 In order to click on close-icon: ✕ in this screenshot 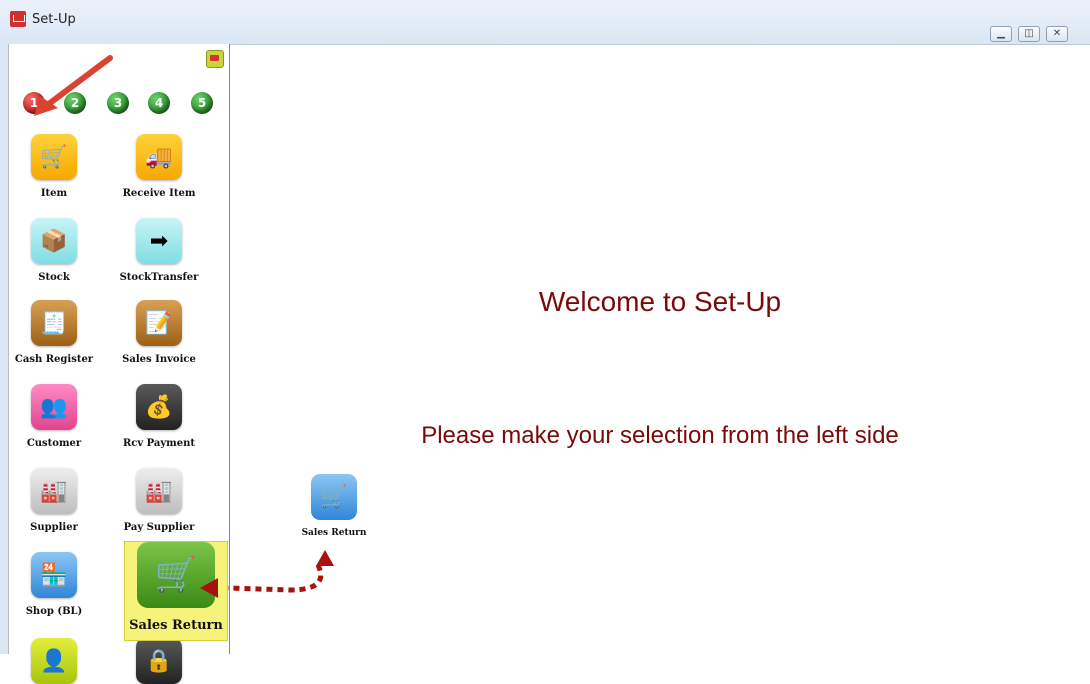, I will do `click(1057, 33)`.